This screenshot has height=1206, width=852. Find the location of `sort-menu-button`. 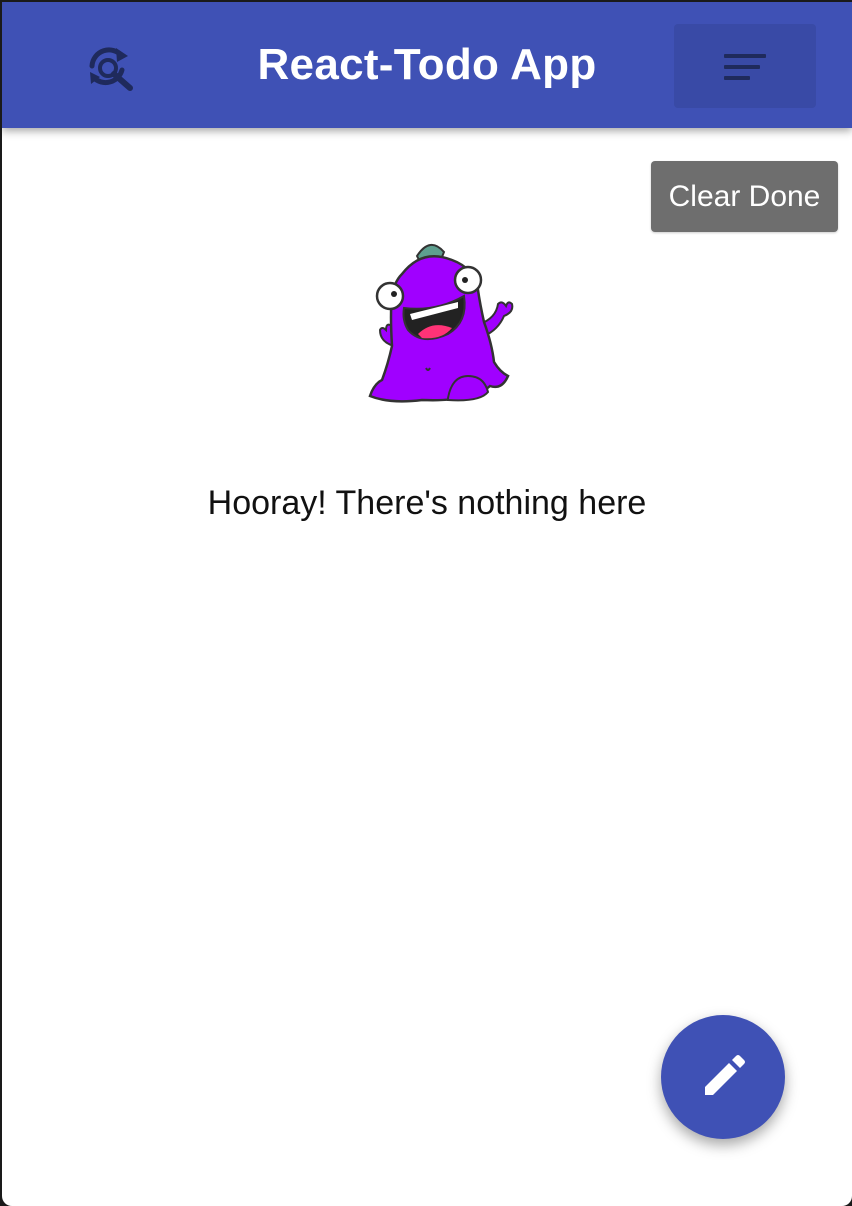

sort-menu-button is located at coordinates (745, 66).